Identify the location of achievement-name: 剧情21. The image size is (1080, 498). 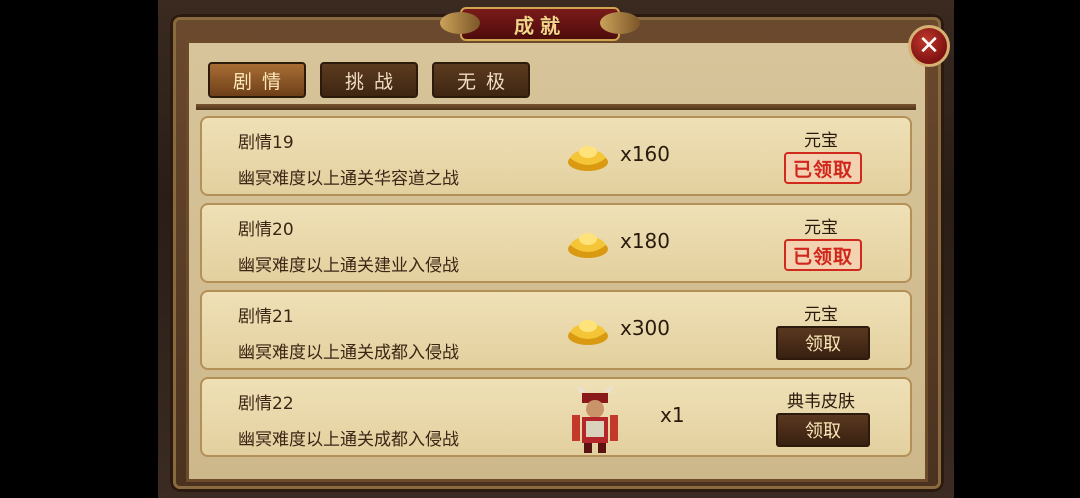
(266, 317).